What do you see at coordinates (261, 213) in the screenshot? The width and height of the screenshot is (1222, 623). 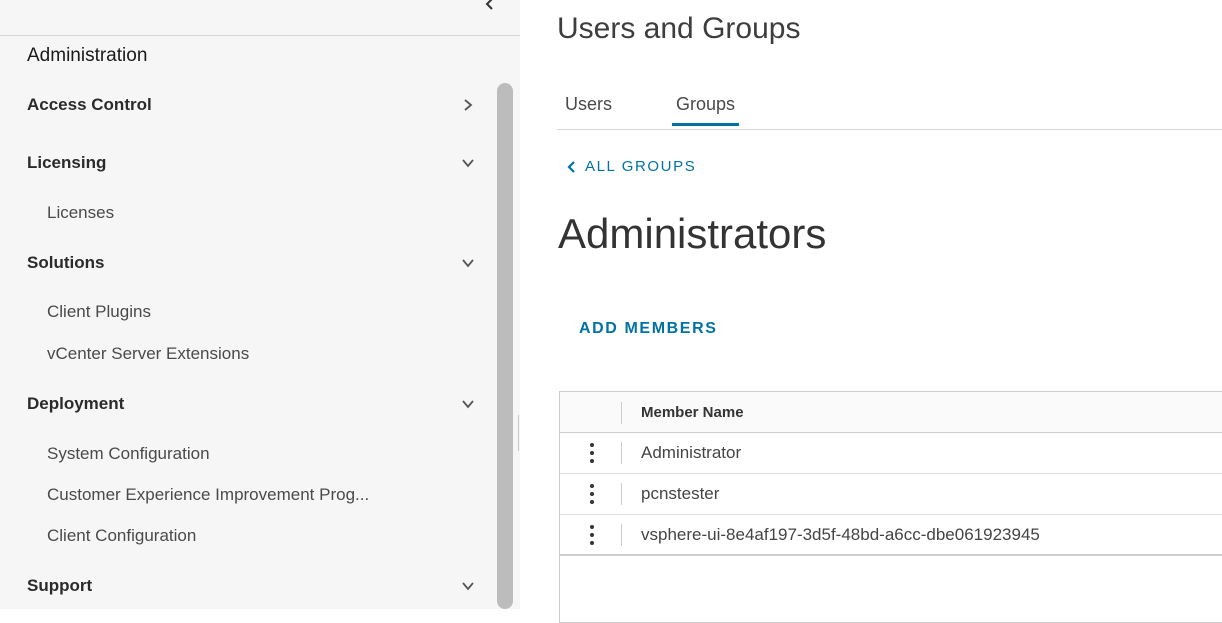 I see `nav-item-licenses: Licenses` at bounding box center [261, 213].